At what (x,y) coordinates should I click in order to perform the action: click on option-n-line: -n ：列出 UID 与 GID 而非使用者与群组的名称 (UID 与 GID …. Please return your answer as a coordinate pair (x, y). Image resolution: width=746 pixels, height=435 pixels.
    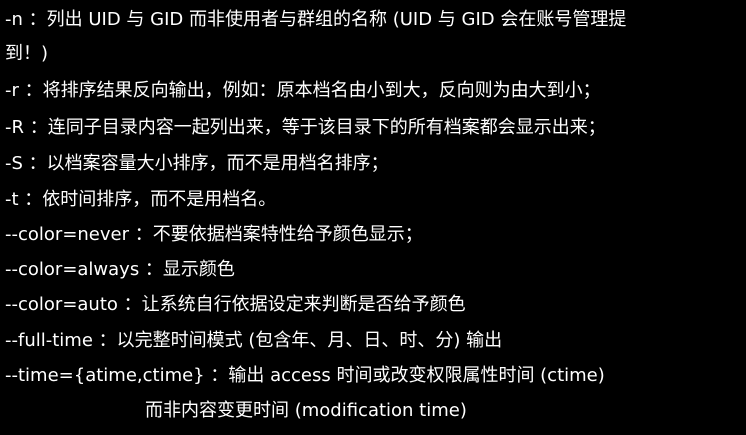
    Looking at the image, I should click on (316, 19).